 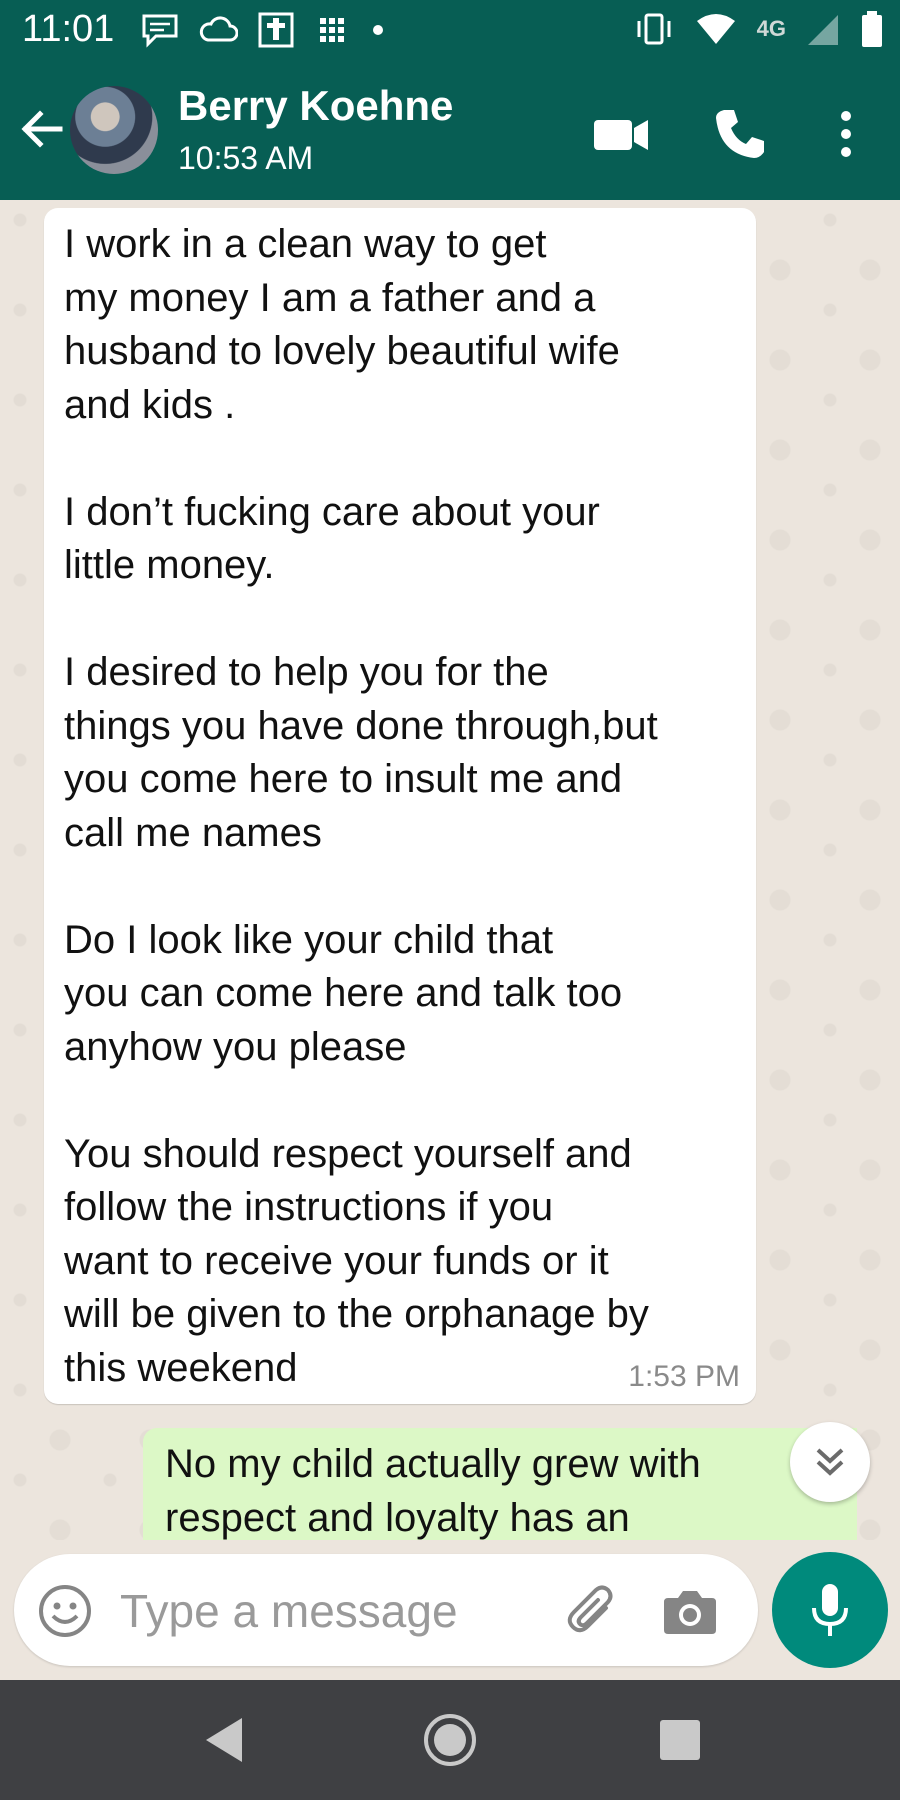 I want to click on attach-icon, so click(x=592, y=1612).